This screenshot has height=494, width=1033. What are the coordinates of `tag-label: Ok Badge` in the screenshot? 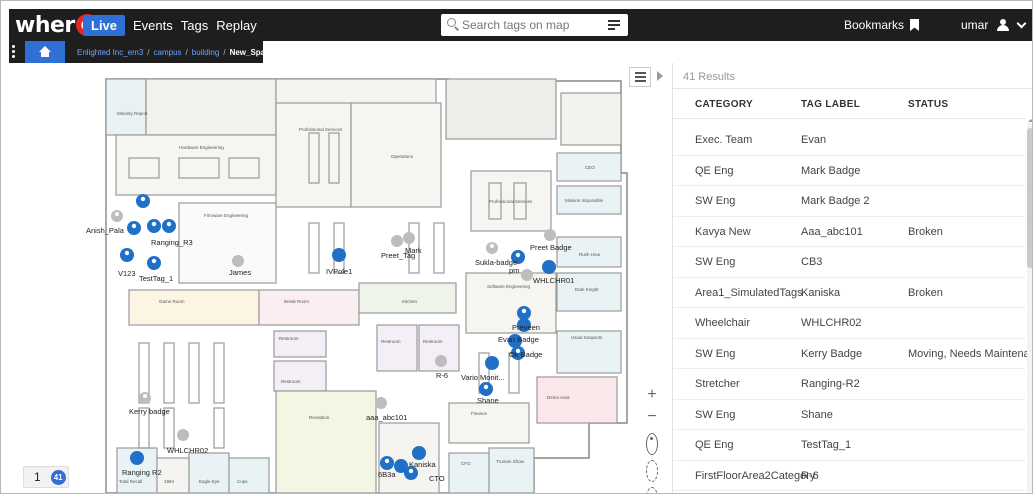 It's located at (525, 354).